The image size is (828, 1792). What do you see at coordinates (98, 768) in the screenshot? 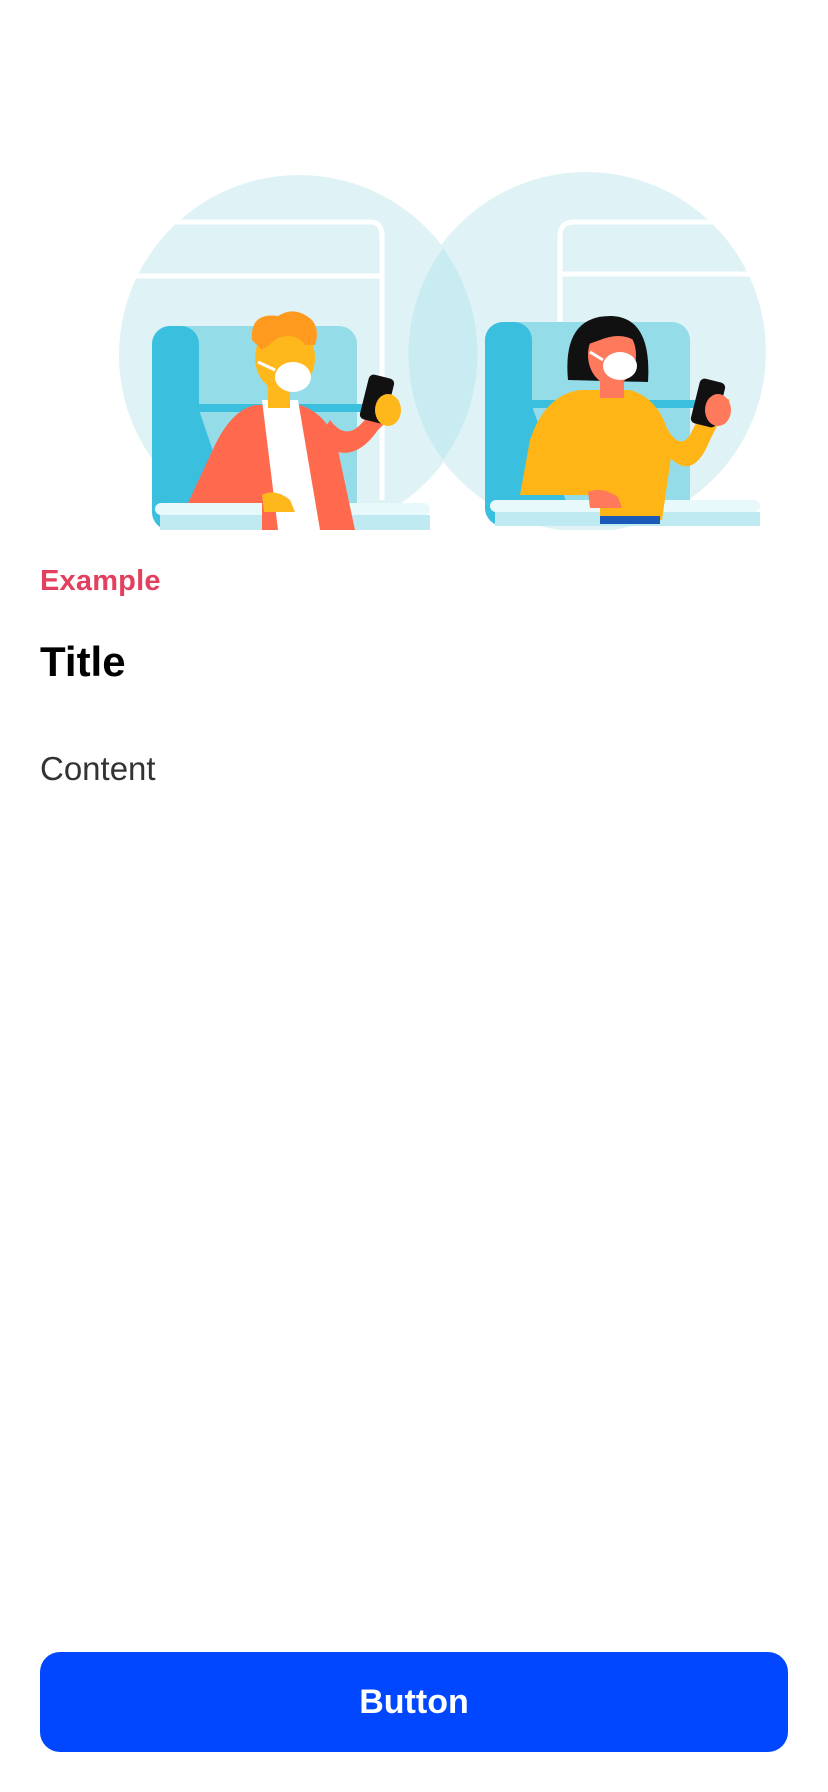
I see `content-text: Content` at bounding box center [98, 768].